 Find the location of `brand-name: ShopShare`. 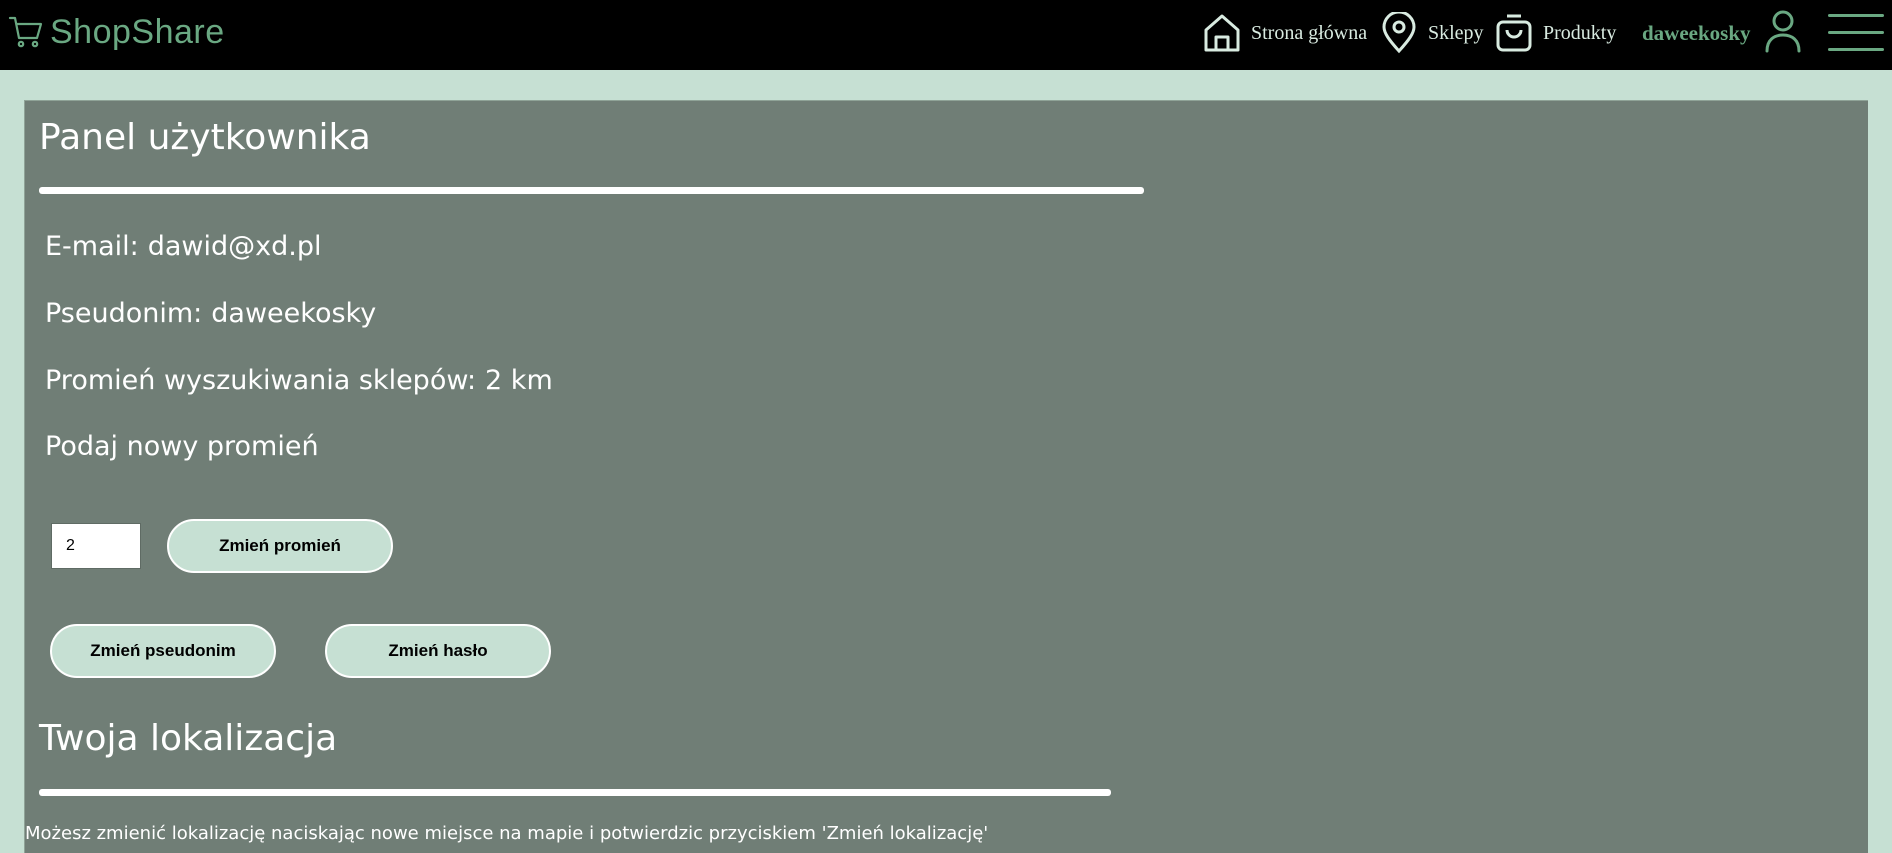

brand-name: ShopShare is located at coordinates (137, 31).